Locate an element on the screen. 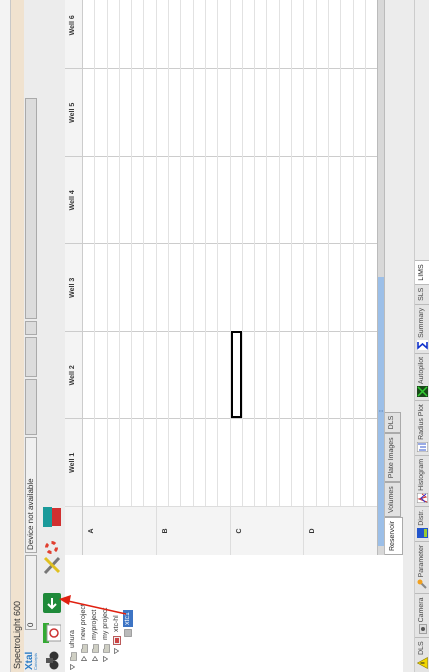 The height and width of the screenshot is (672, 429). camera-icon is located at coordinates (422, 629).